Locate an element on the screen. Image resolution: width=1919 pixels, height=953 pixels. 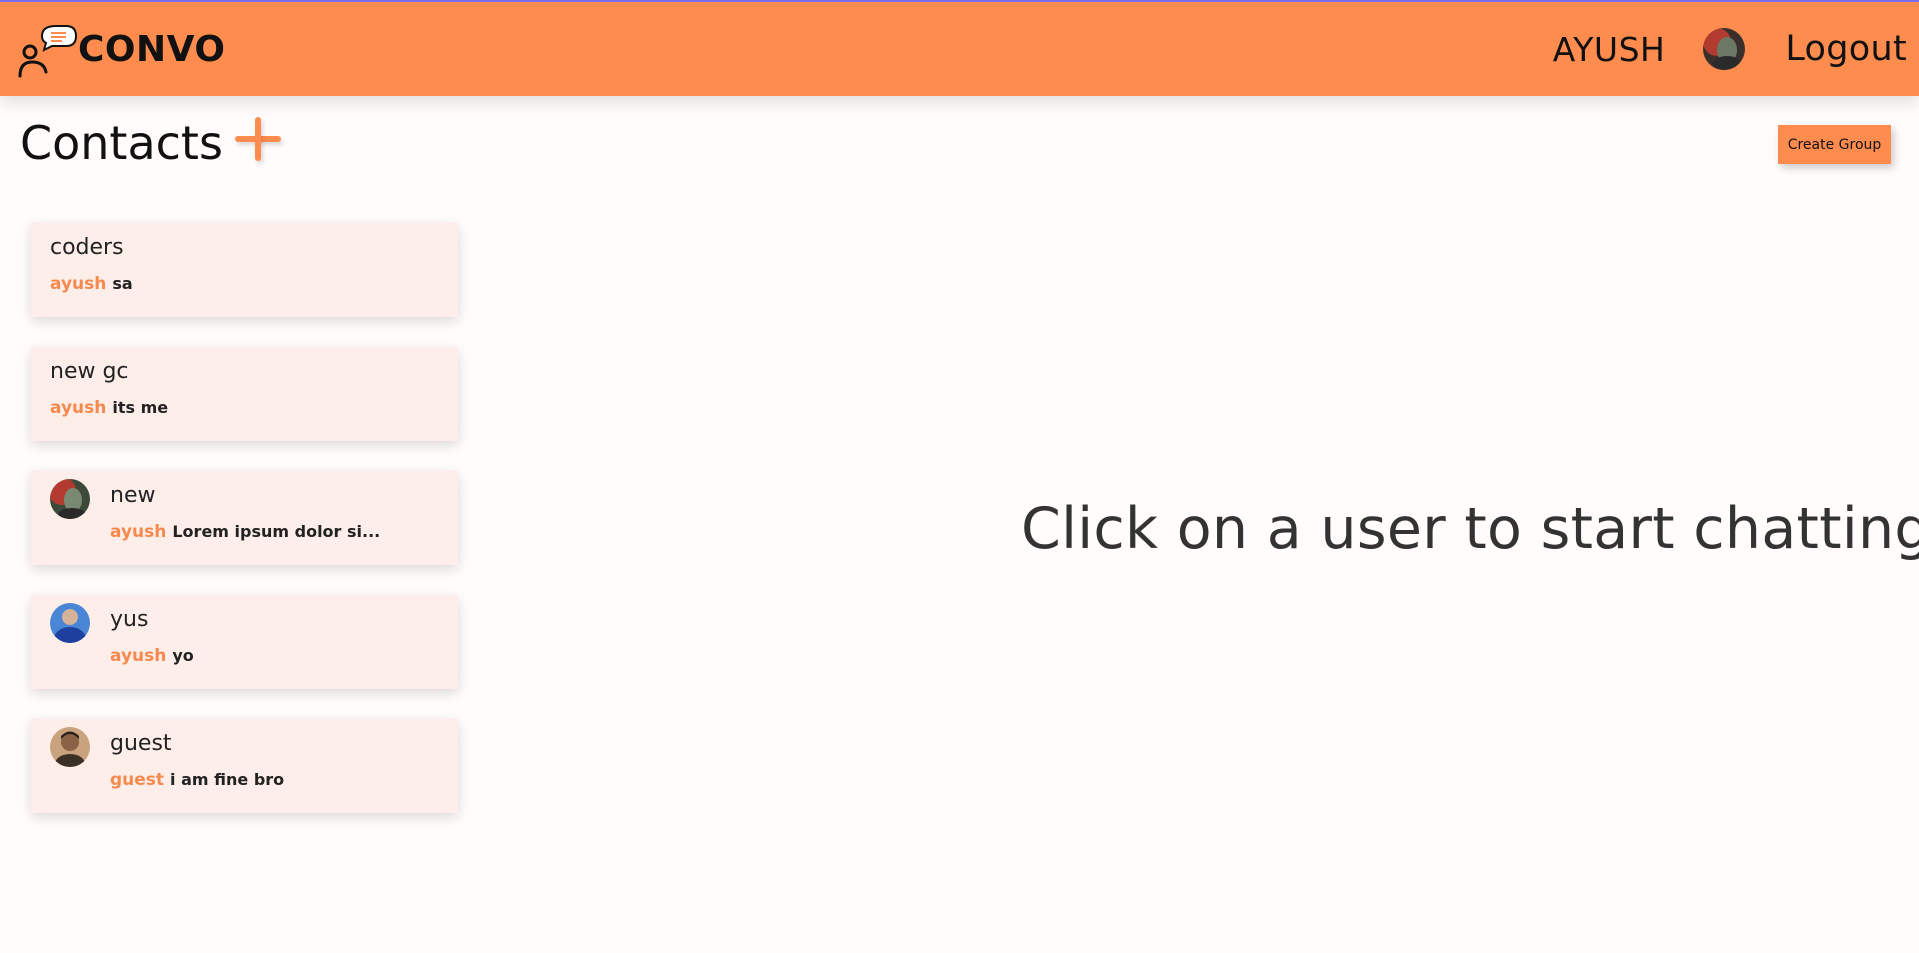
chat-logo-icon is located at coordinates (48, 50).